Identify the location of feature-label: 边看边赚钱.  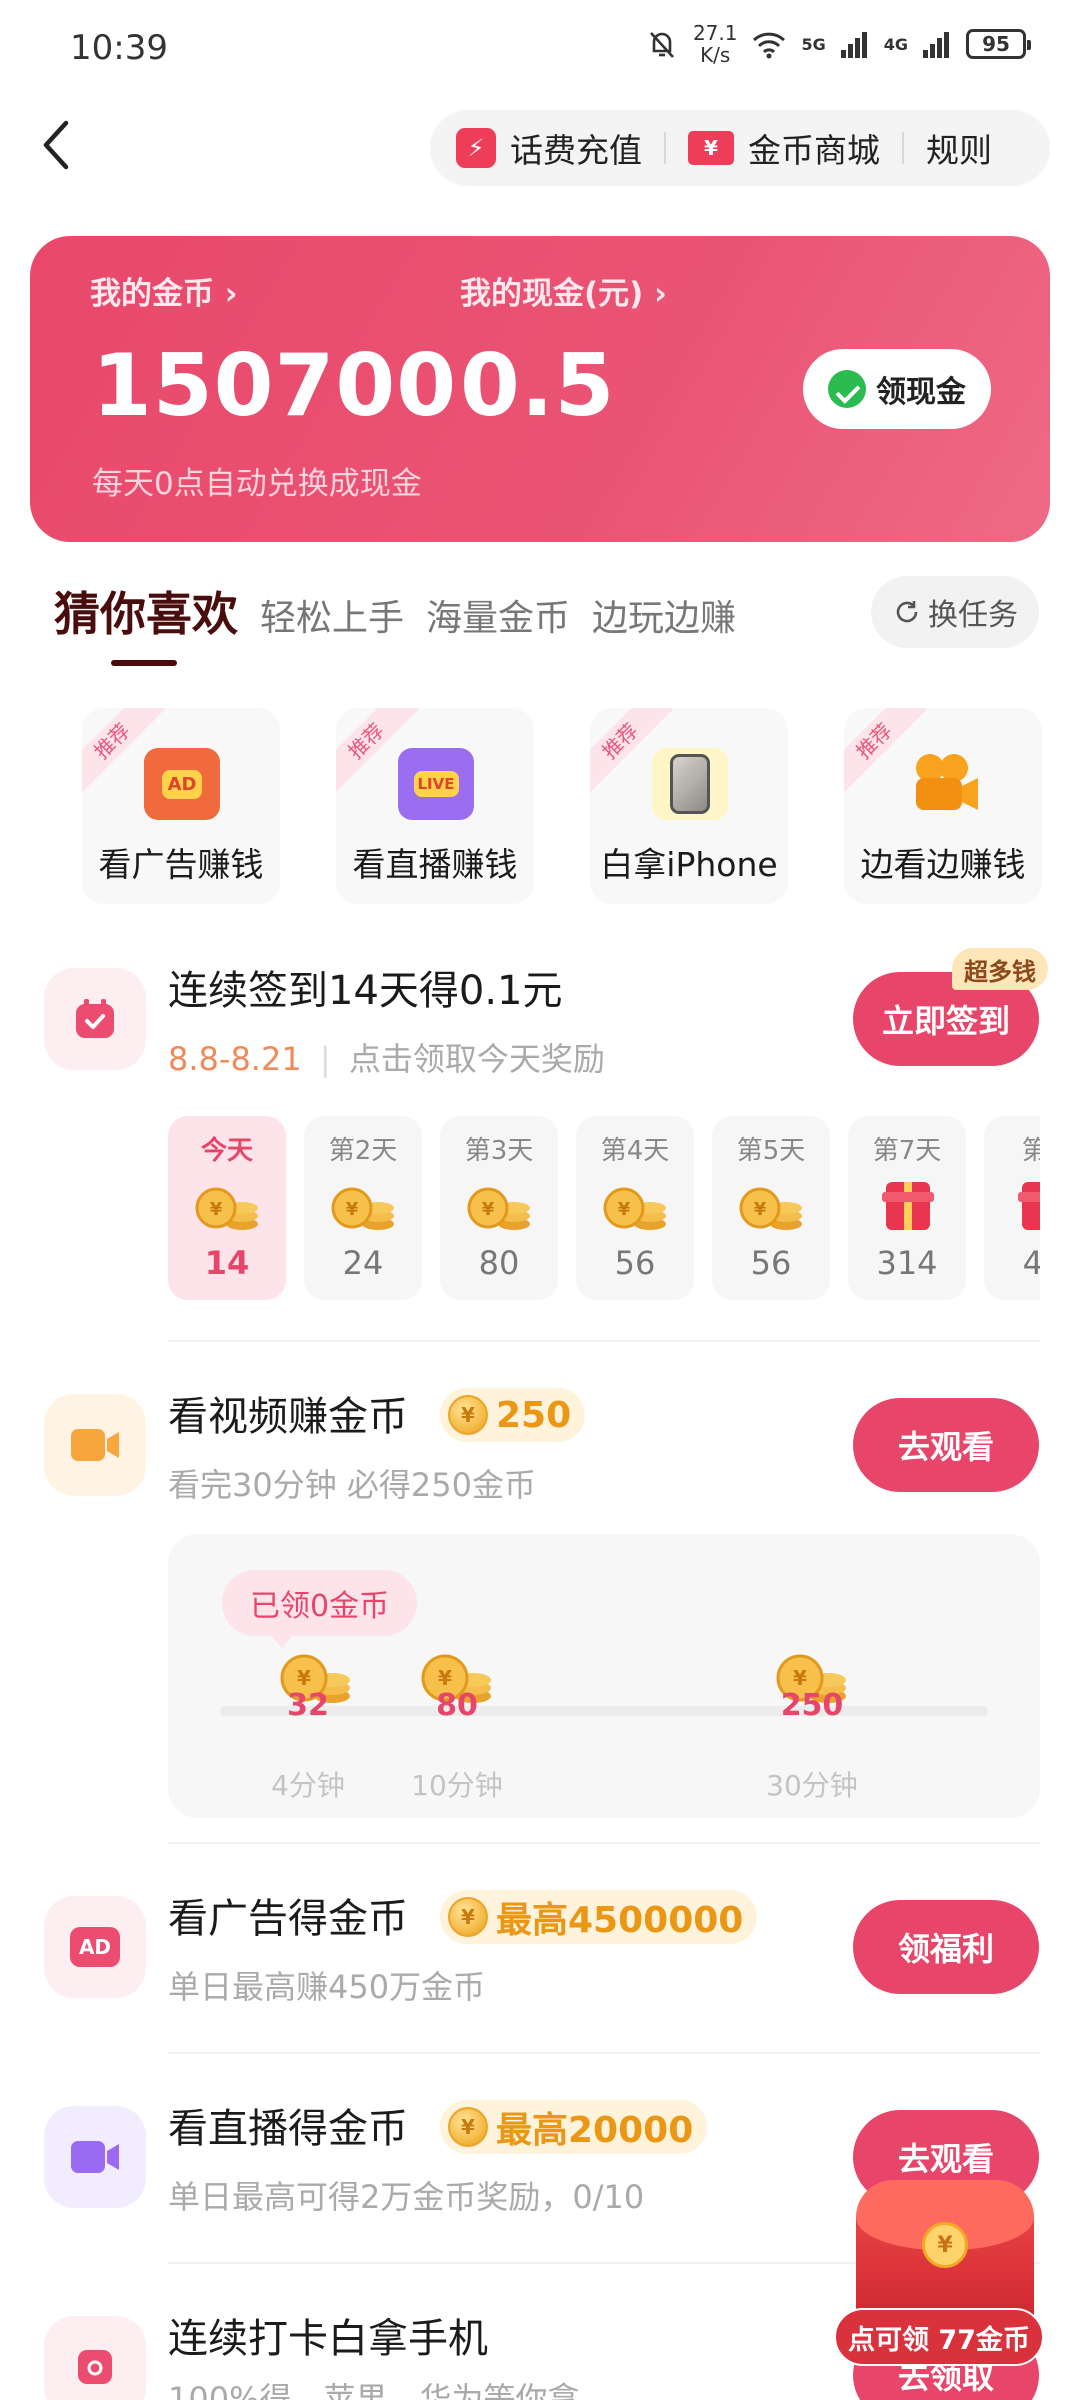
(943, 864).